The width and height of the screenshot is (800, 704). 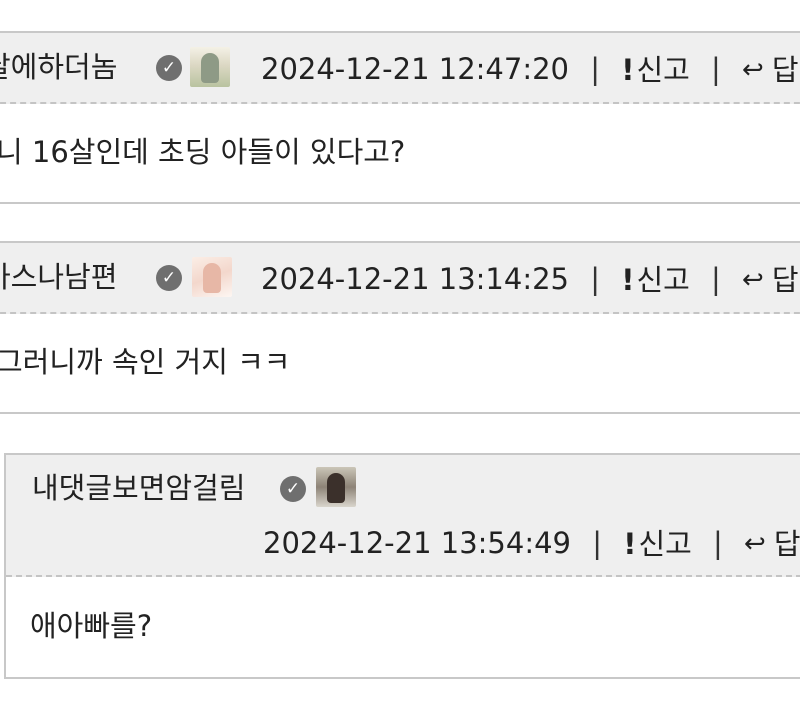 What do you see at coordinates (203, 152) in the screenshot?
I see `comment-body: 니 16살인데 초딩 아들이 있다고?` at bounding box center [203, 152].